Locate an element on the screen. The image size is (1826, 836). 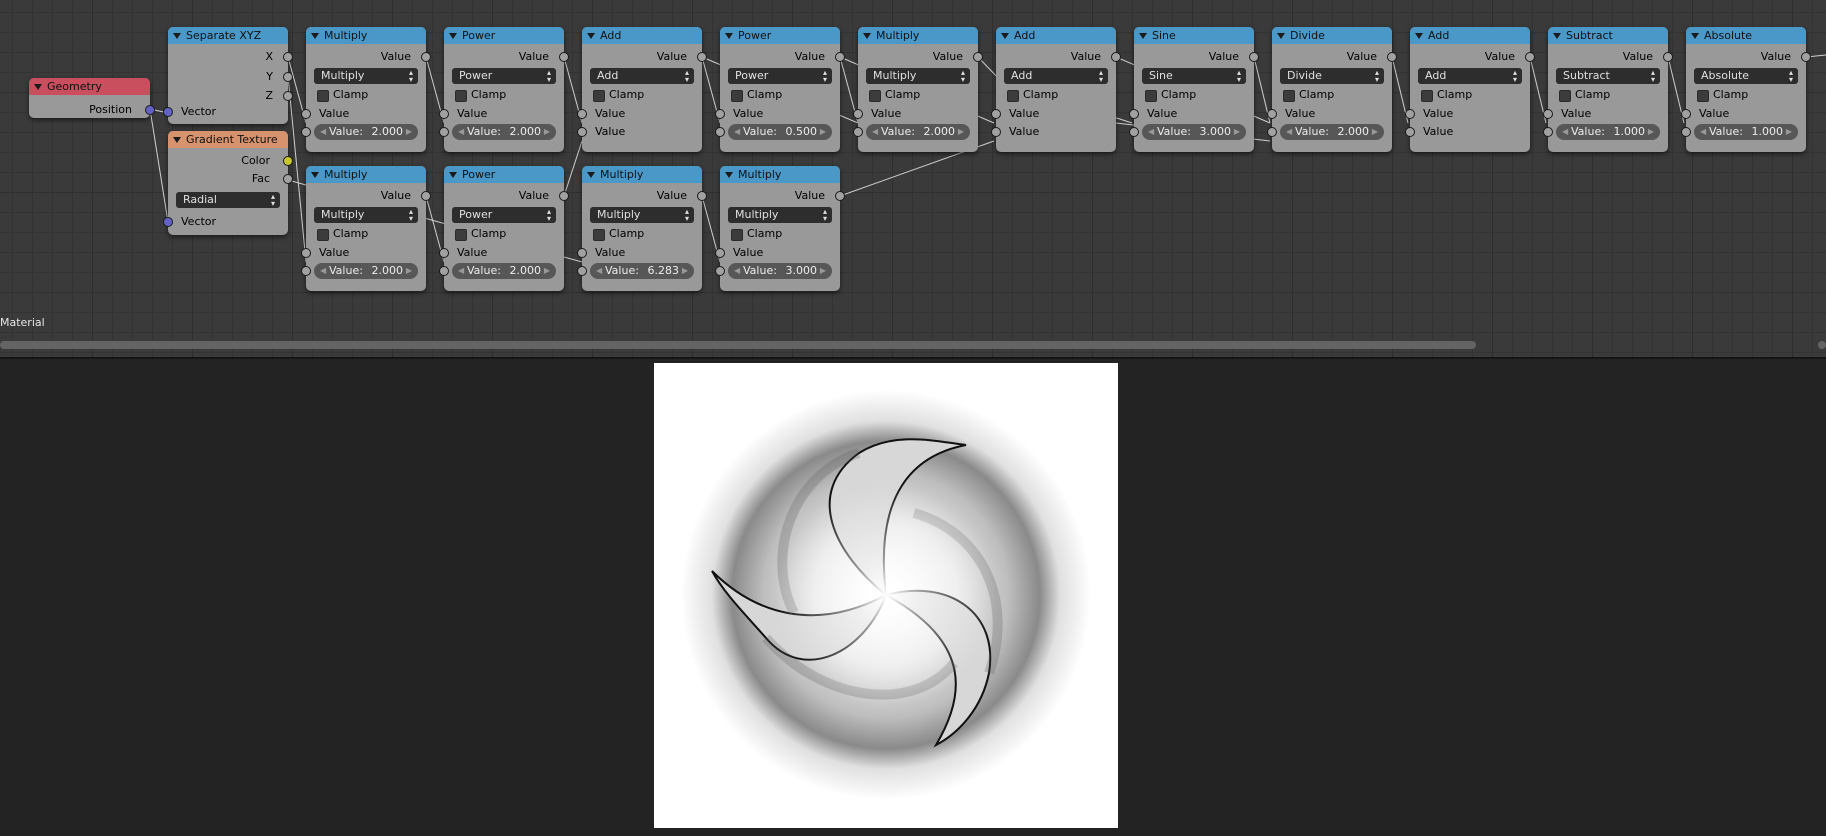
horizontal-scrollbar is located at coordinates (738, 345).